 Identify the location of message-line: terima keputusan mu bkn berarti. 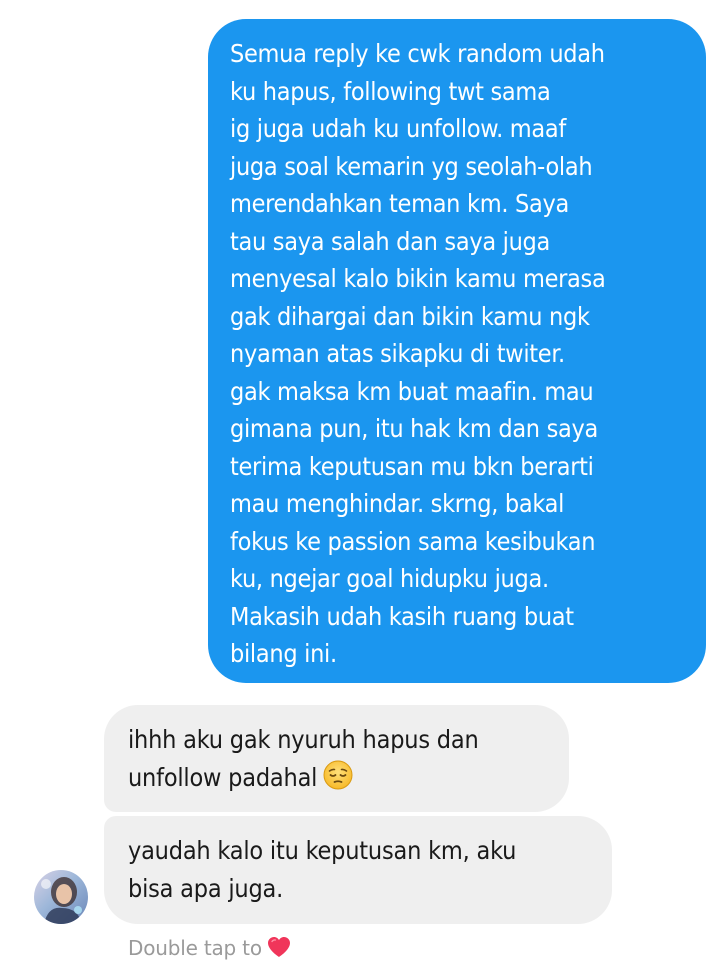
(412, 466).